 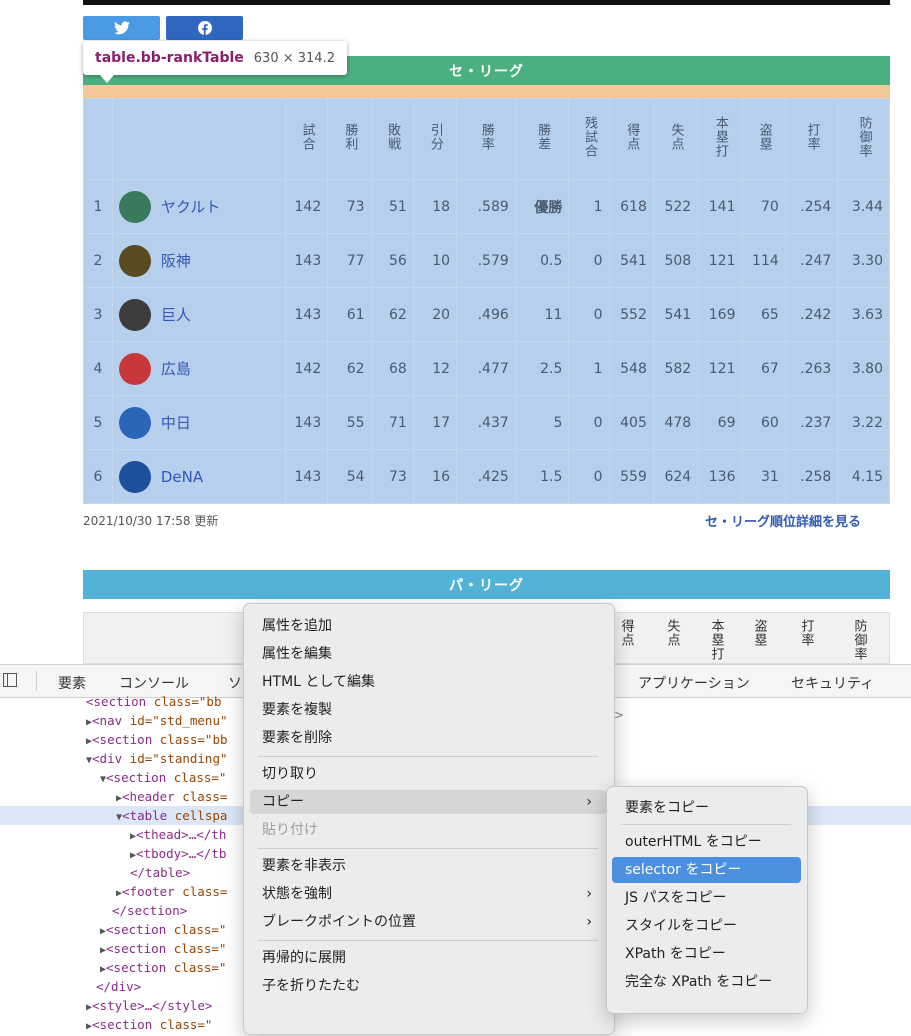 I want to click on team-name-link: 巨人, so click(x=176, y=314).